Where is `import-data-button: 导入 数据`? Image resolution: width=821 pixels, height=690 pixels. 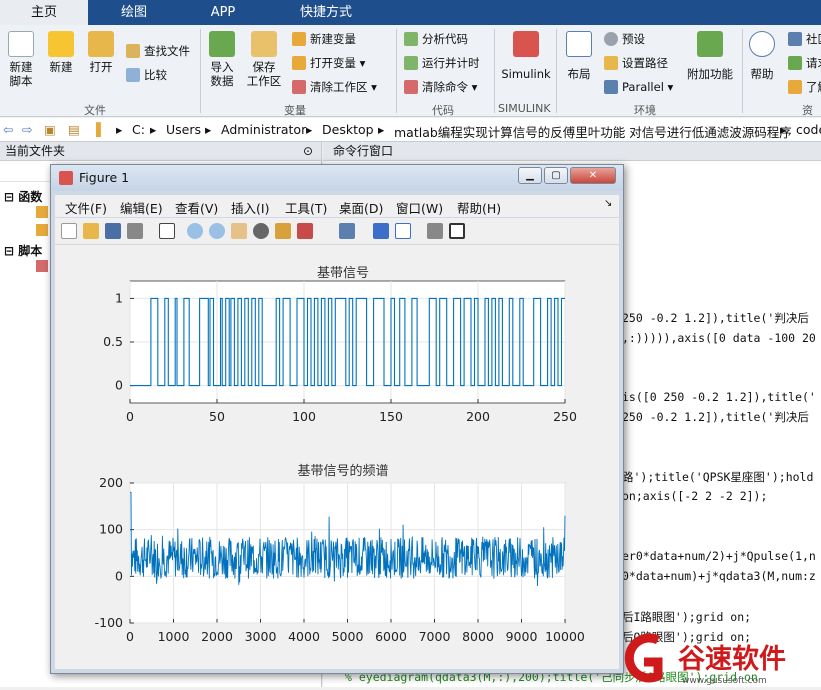
import-data-button: 导入 数据 is located at coordinates (222, 59).